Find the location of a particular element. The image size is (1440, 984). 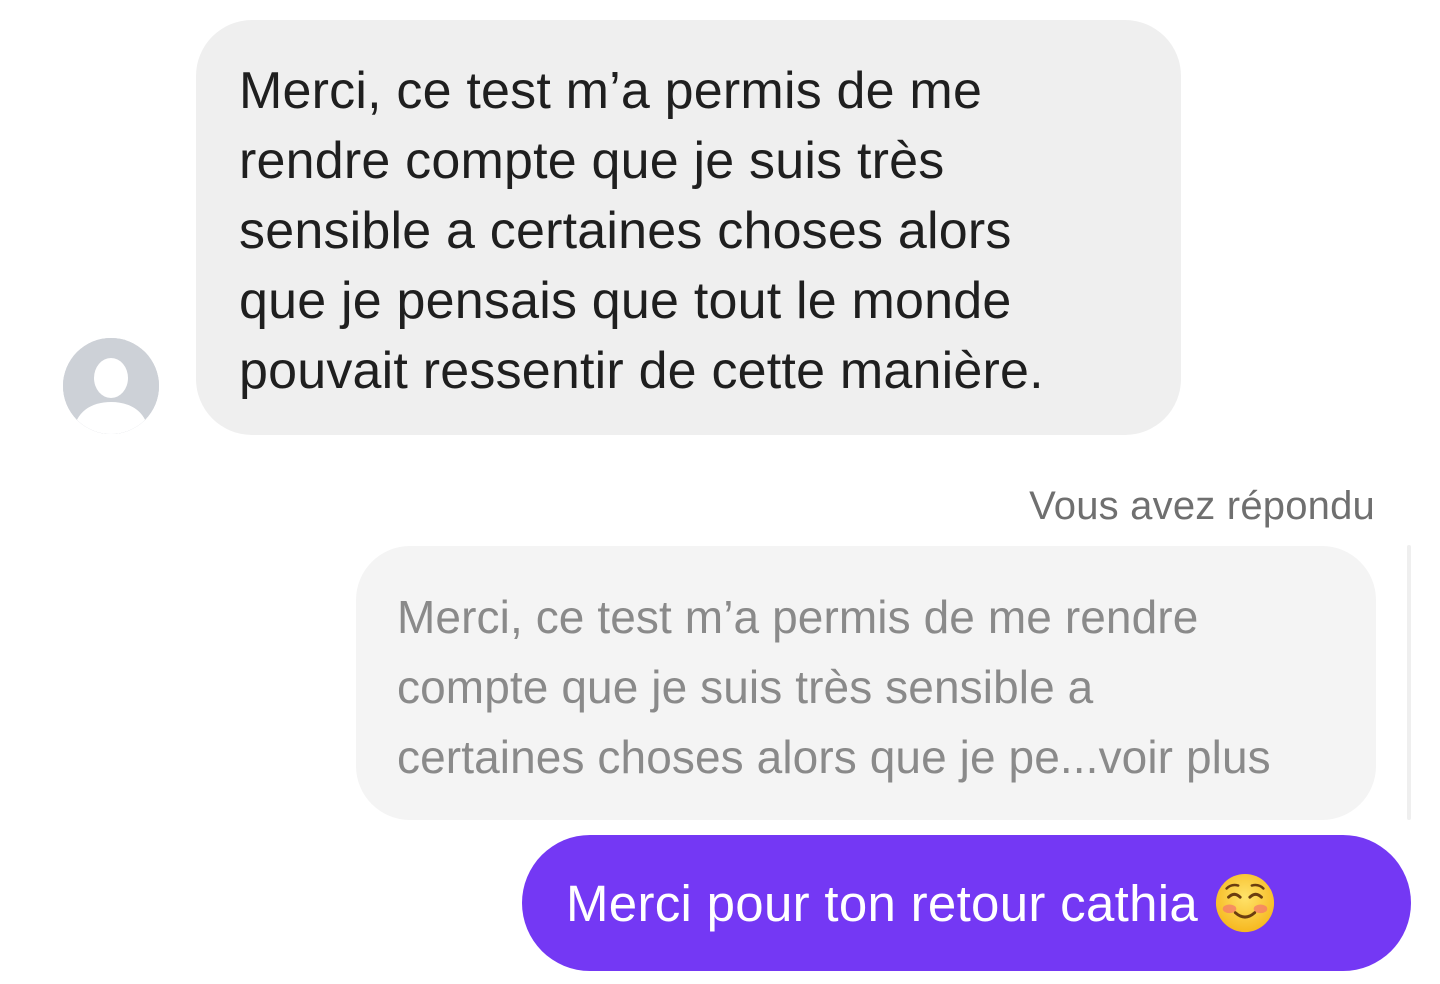

incoming-message-line: rendre compte que je suis très is located at coordinates (592, 161).